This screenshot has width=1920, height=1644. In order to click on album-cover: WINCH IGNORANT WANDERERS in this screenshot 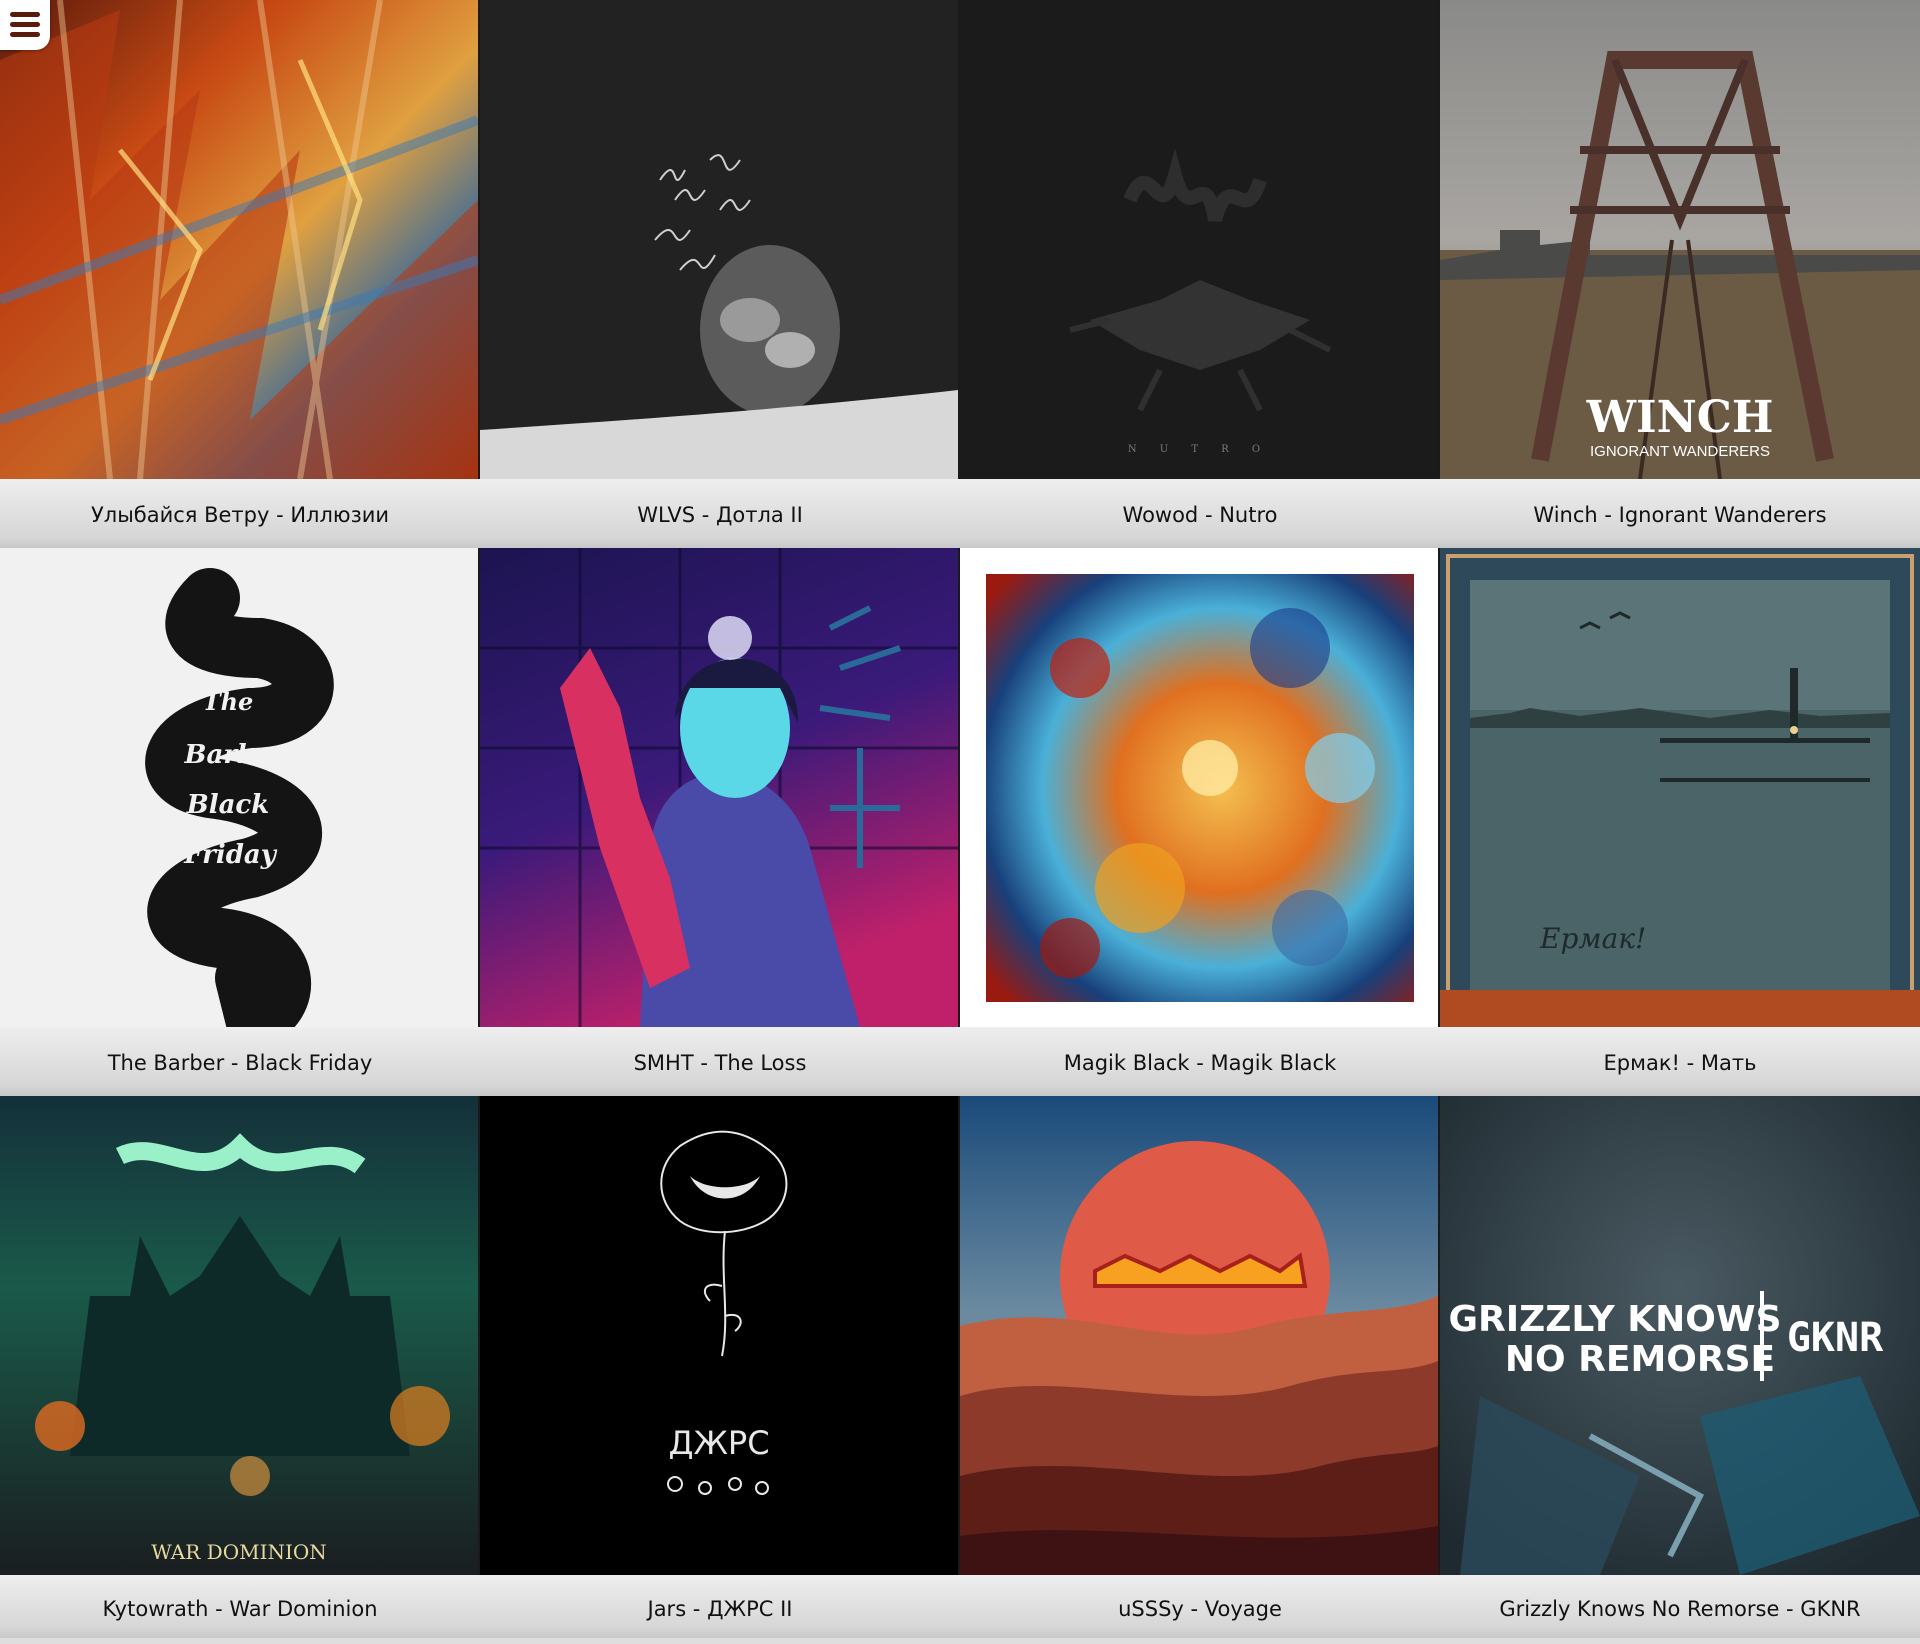, I will do `click(1680, 239)`.